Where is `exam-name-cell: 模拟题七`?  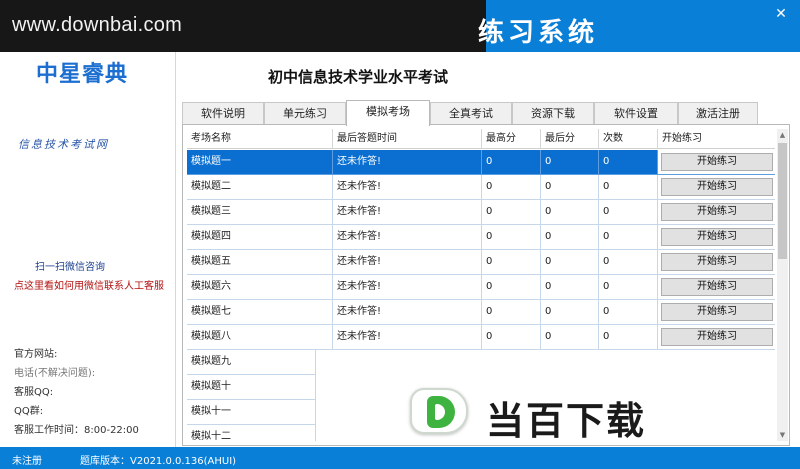 exam-name-cell: 模拟题七 is located at coordinates (260, 312).